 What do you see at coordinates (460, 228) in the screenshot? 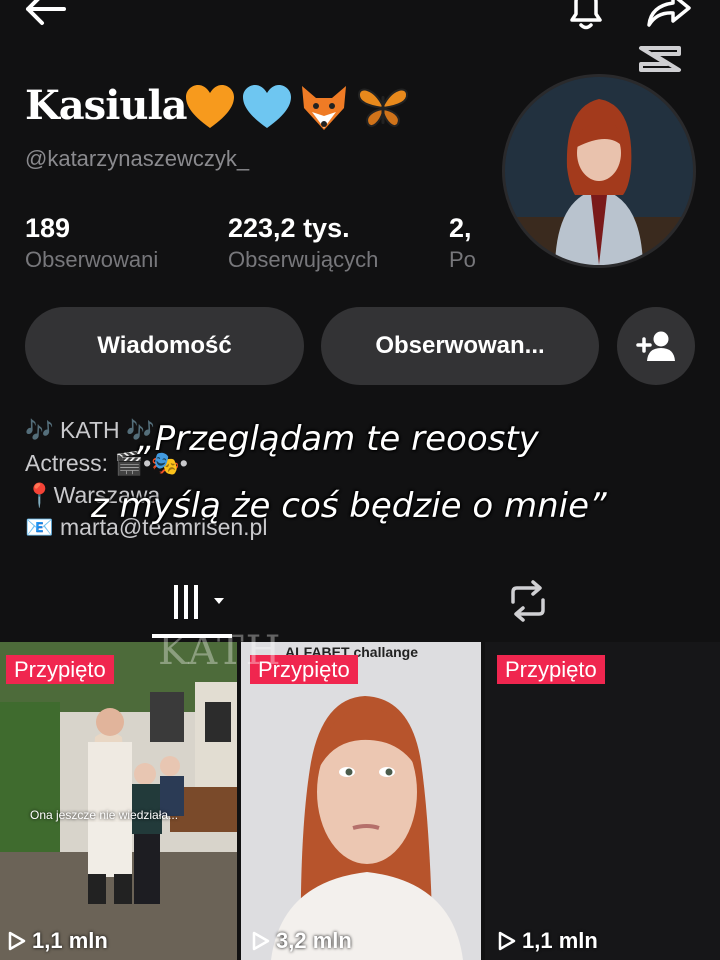
I see `likes-count: 2,` at bounding box center [460, 228].